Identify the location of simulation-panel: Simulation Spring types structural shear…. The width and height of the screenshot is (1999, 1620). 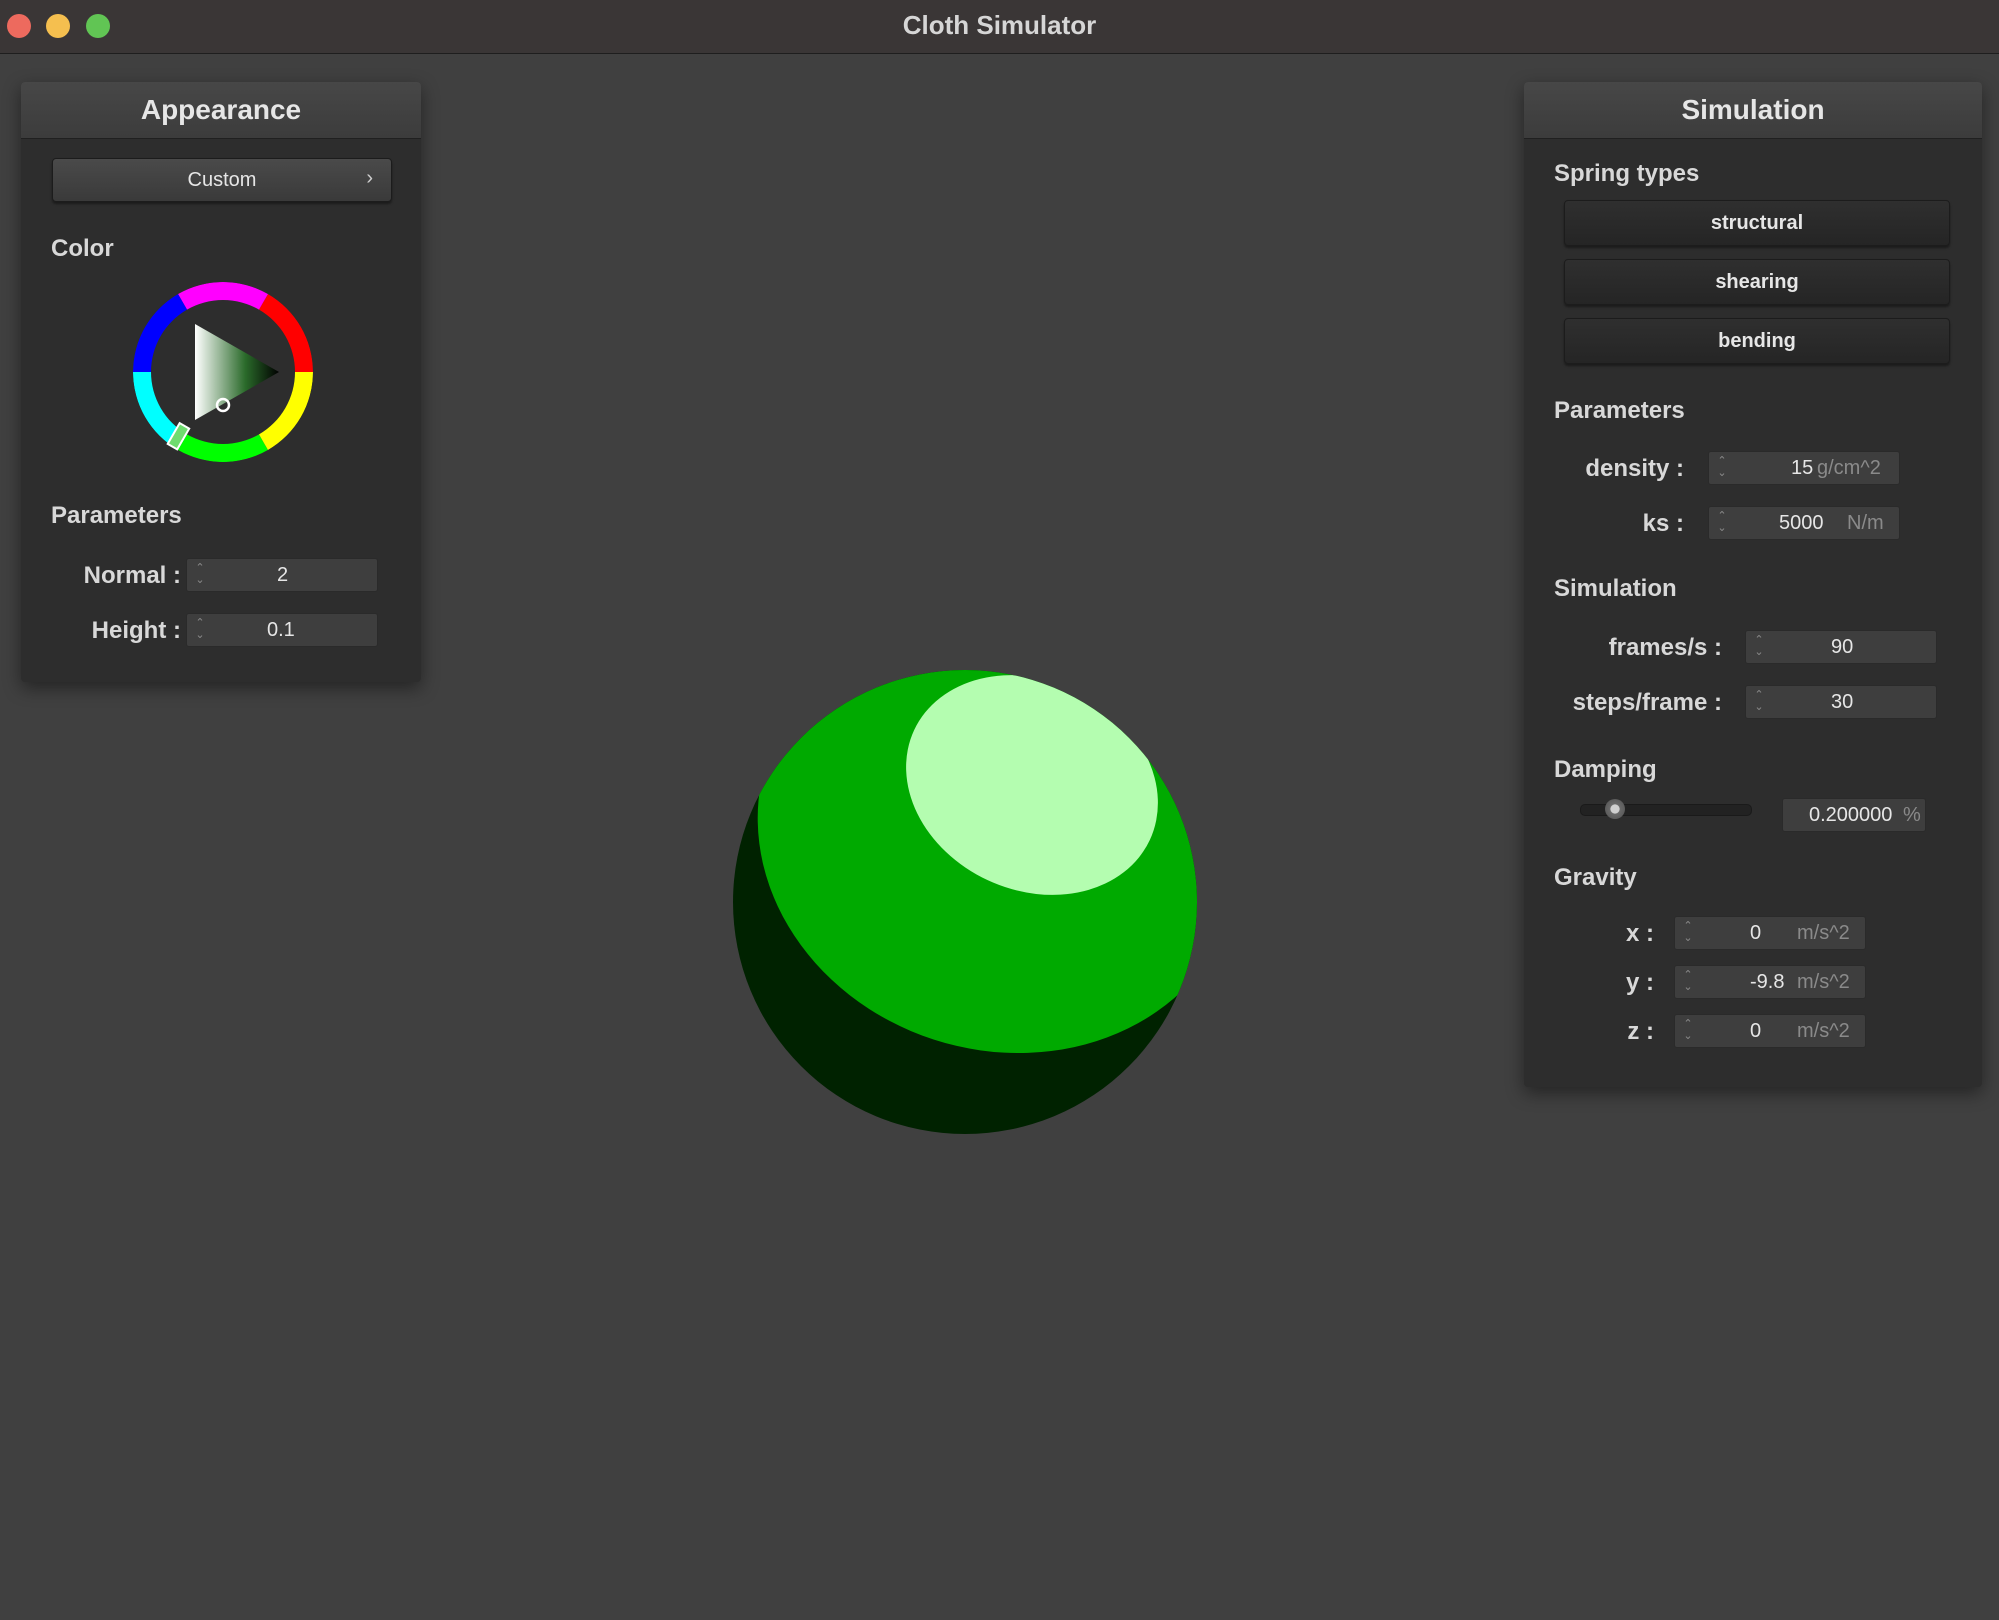
(1753, 584).